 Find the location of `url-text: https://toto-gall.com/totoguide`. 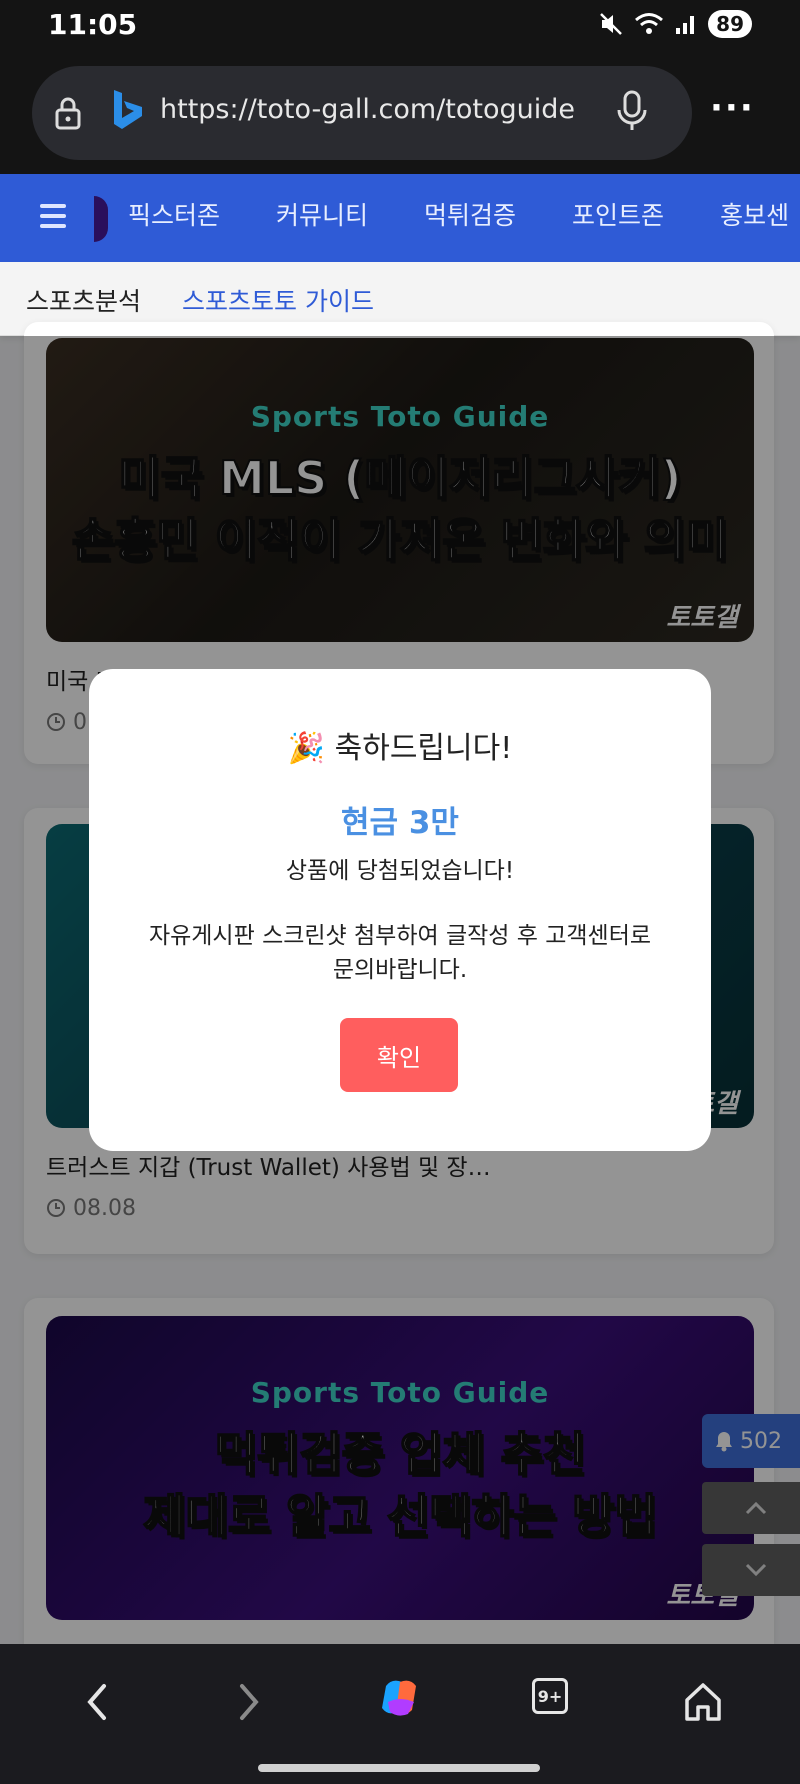

url-text: https://toto-gall.com/totoguide is located at coordinates (367, 109).